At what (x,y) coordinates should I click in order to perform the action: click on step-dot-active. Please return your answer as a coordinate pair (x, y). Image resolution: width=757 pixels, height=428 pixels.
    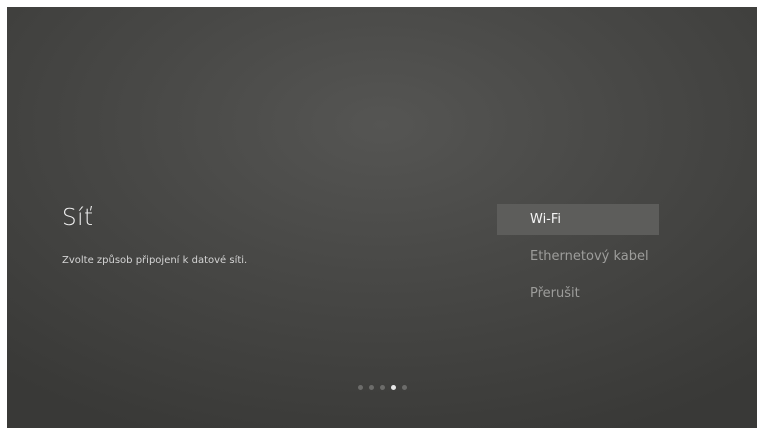
    Looking at the image, I should click on (393, 387).